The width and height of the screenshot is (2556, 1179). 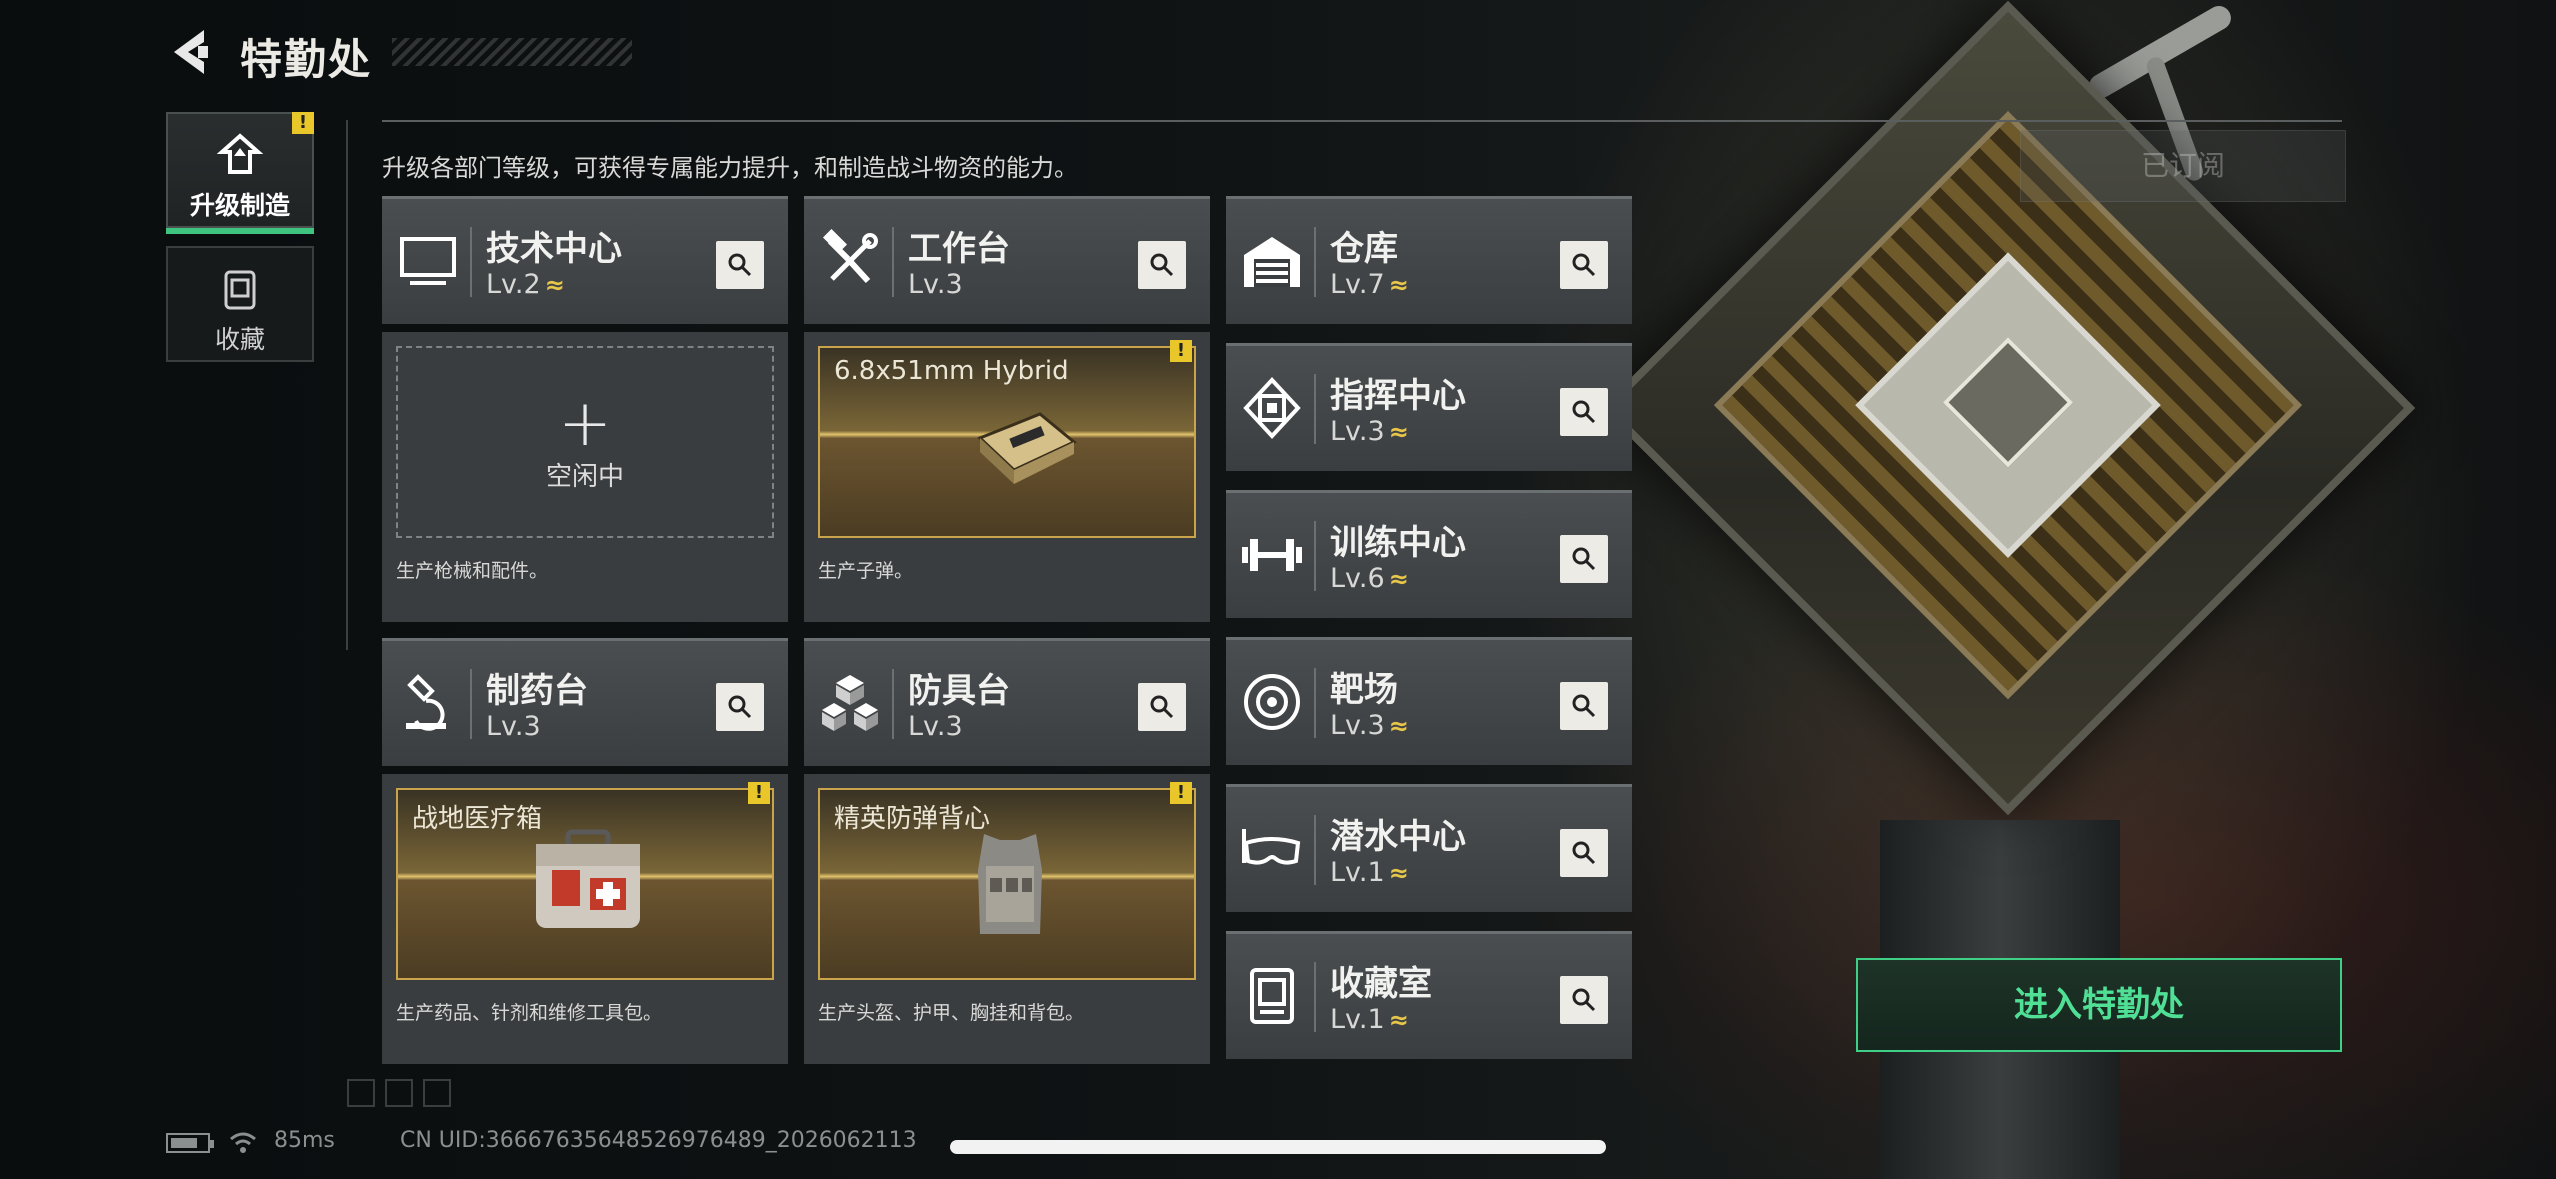 I want to click on dept-card-warehouse: 仓库 Lv.7 ≈, so click(x=1429, y=260).